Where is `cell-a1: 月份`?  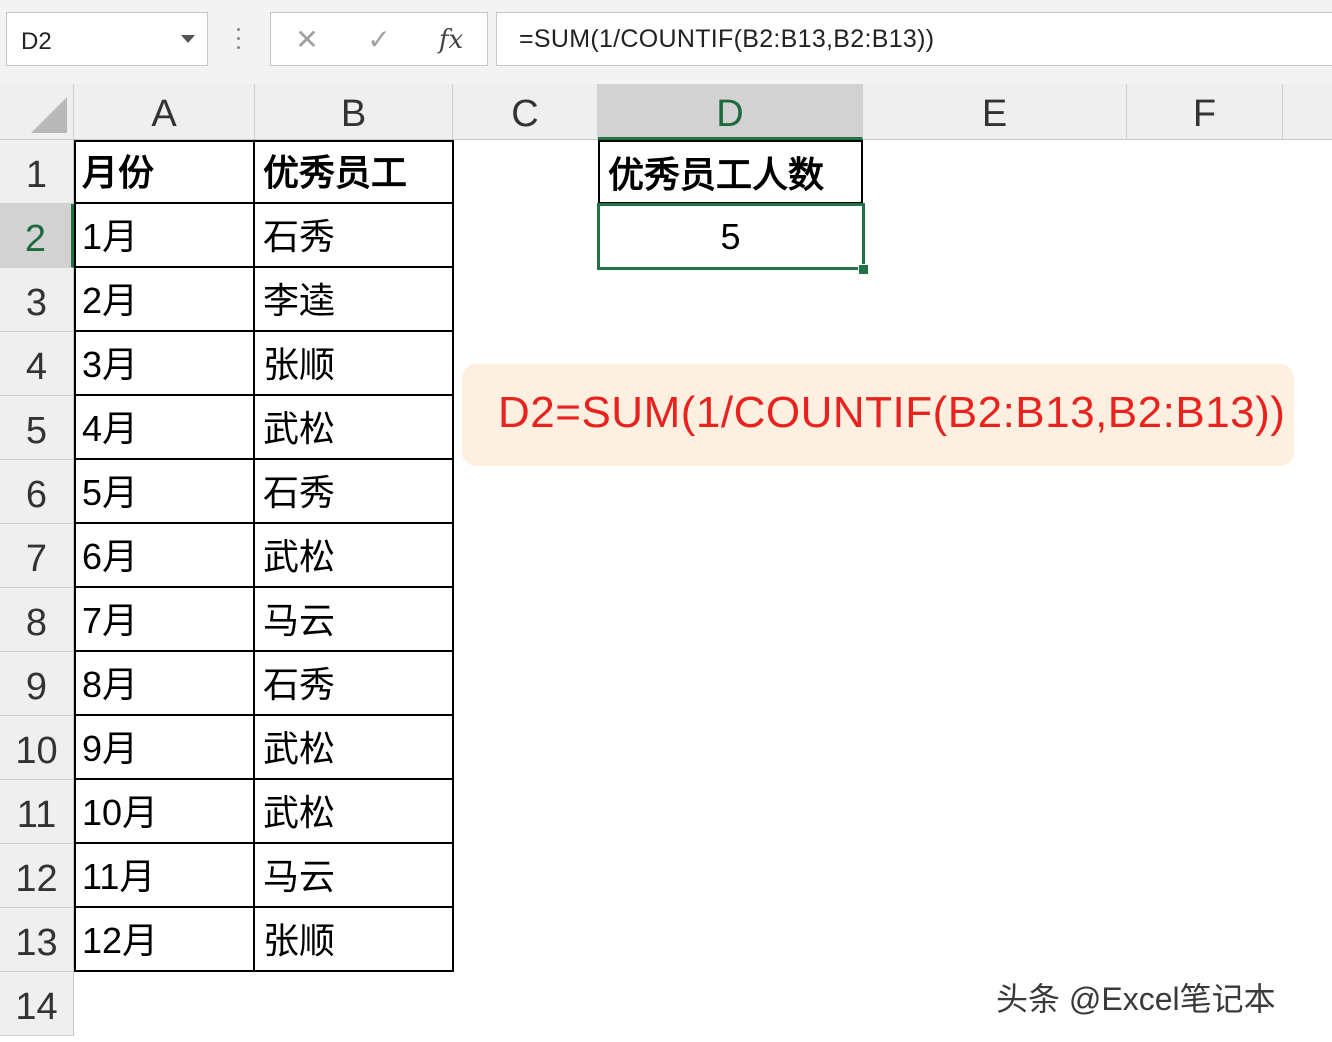 cell-a1: 月份 is located at coordinates (164, 172).